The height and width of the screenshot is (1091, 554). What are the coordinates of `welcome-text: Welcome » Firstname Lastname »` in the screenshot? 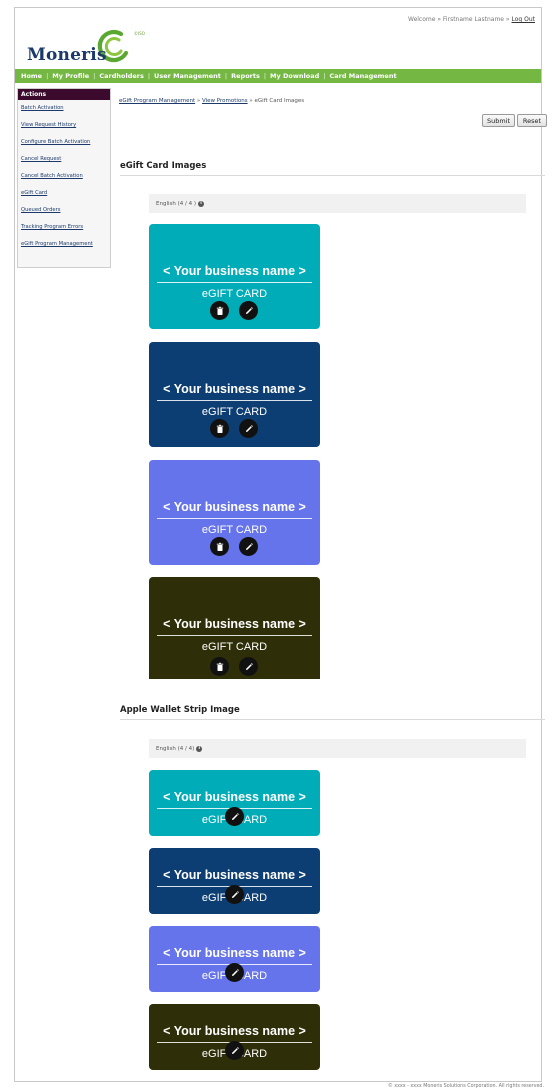 It's located at (458, 19).